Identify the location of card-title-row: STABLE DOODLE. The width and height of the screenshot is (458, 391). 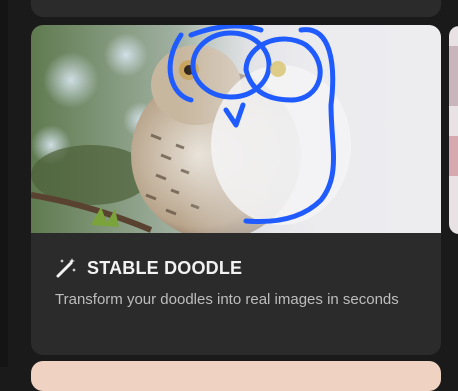
(148, 268).